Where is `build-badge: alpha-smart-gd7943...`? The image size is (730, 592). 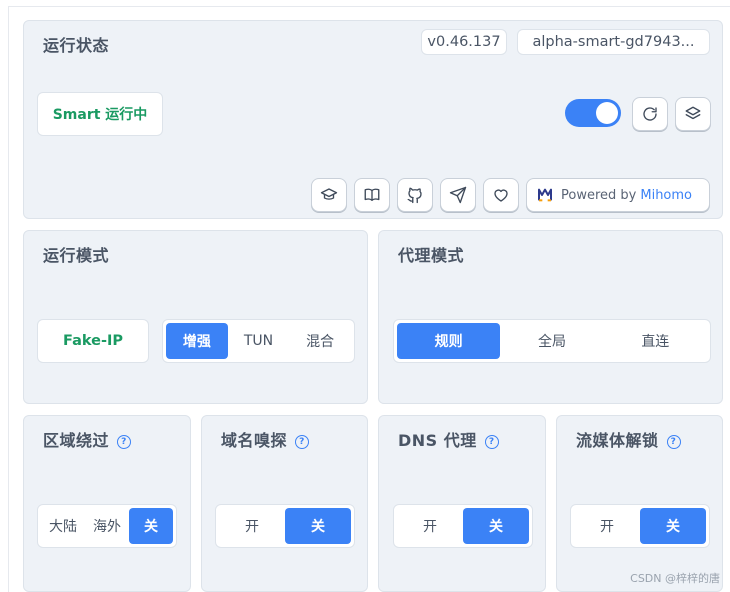
build-badge: alpha-smart-gd7943... is located at coordinates (613, 42).